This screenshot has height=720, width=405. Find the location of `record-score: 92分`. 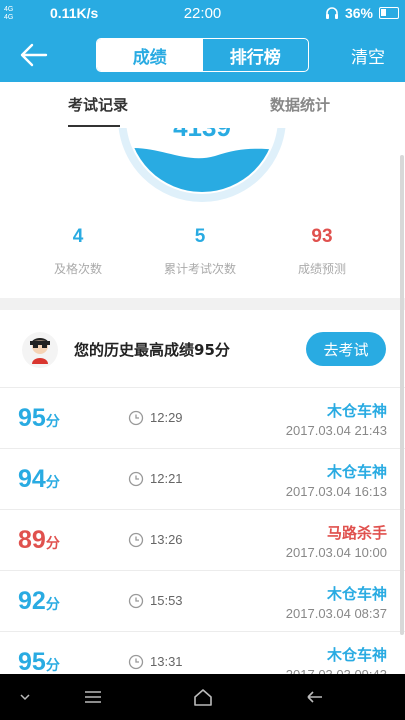

record-score: 92分 is located at coordinates (39, 601).